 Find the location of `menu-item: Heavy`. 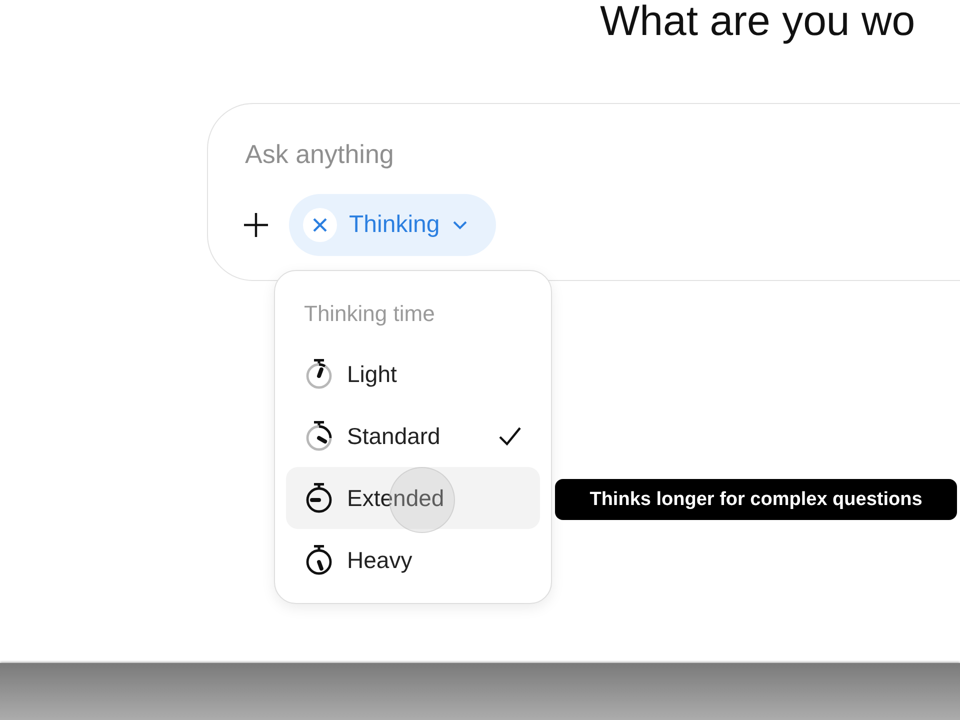

menu-item: Heavy is located at coordinates (413, 560).